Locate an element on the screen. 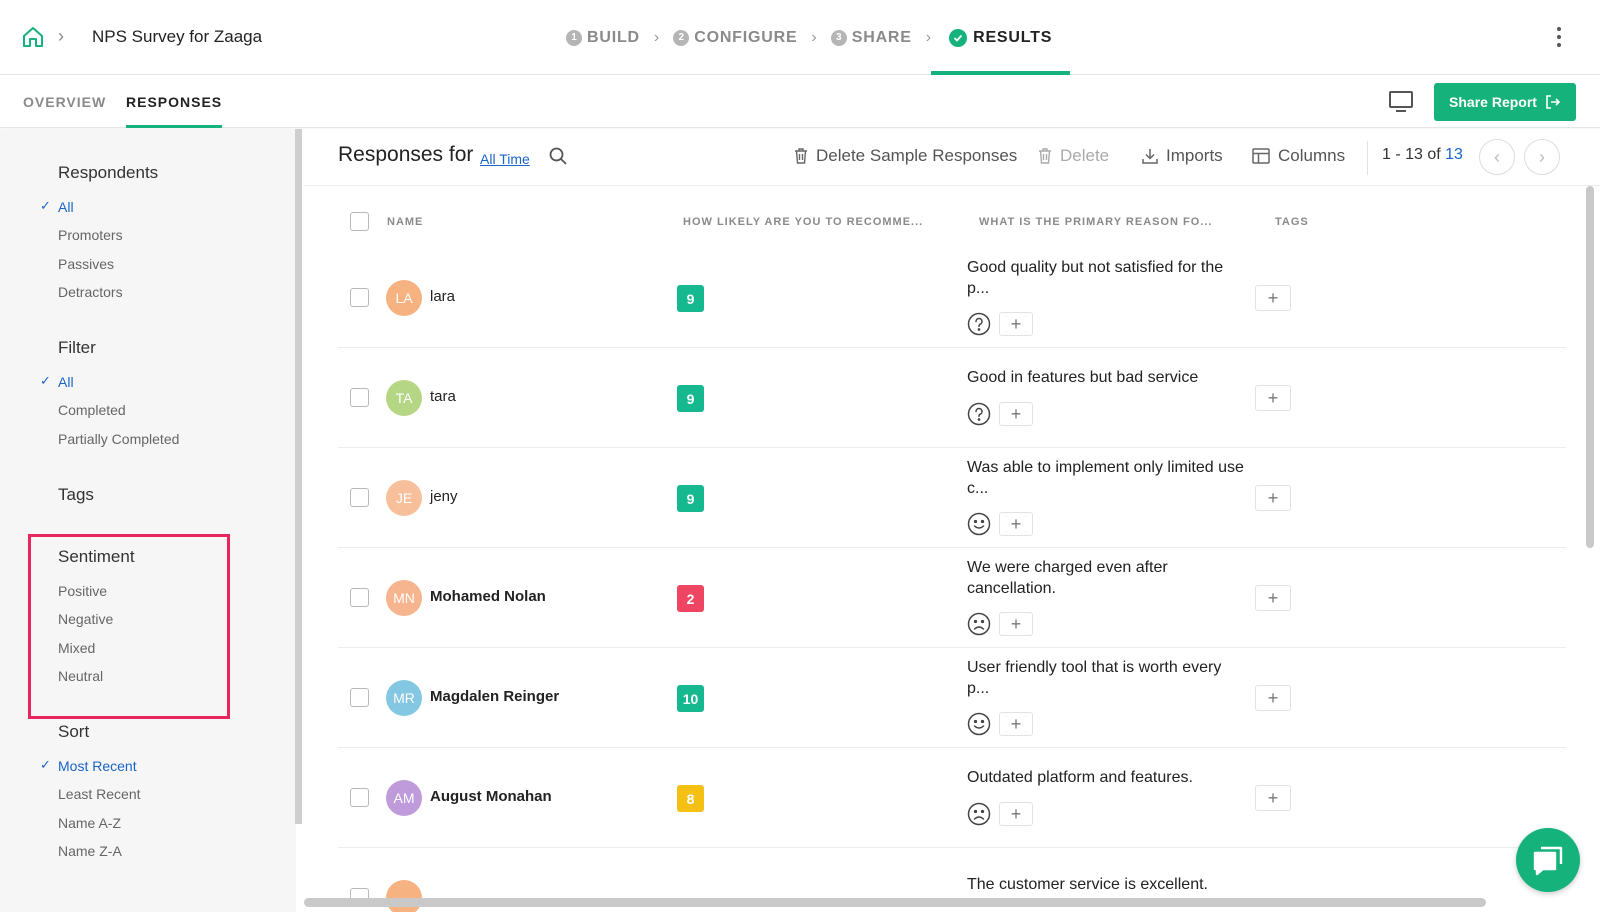  trash-icon is located at coordinates (1045, 156).